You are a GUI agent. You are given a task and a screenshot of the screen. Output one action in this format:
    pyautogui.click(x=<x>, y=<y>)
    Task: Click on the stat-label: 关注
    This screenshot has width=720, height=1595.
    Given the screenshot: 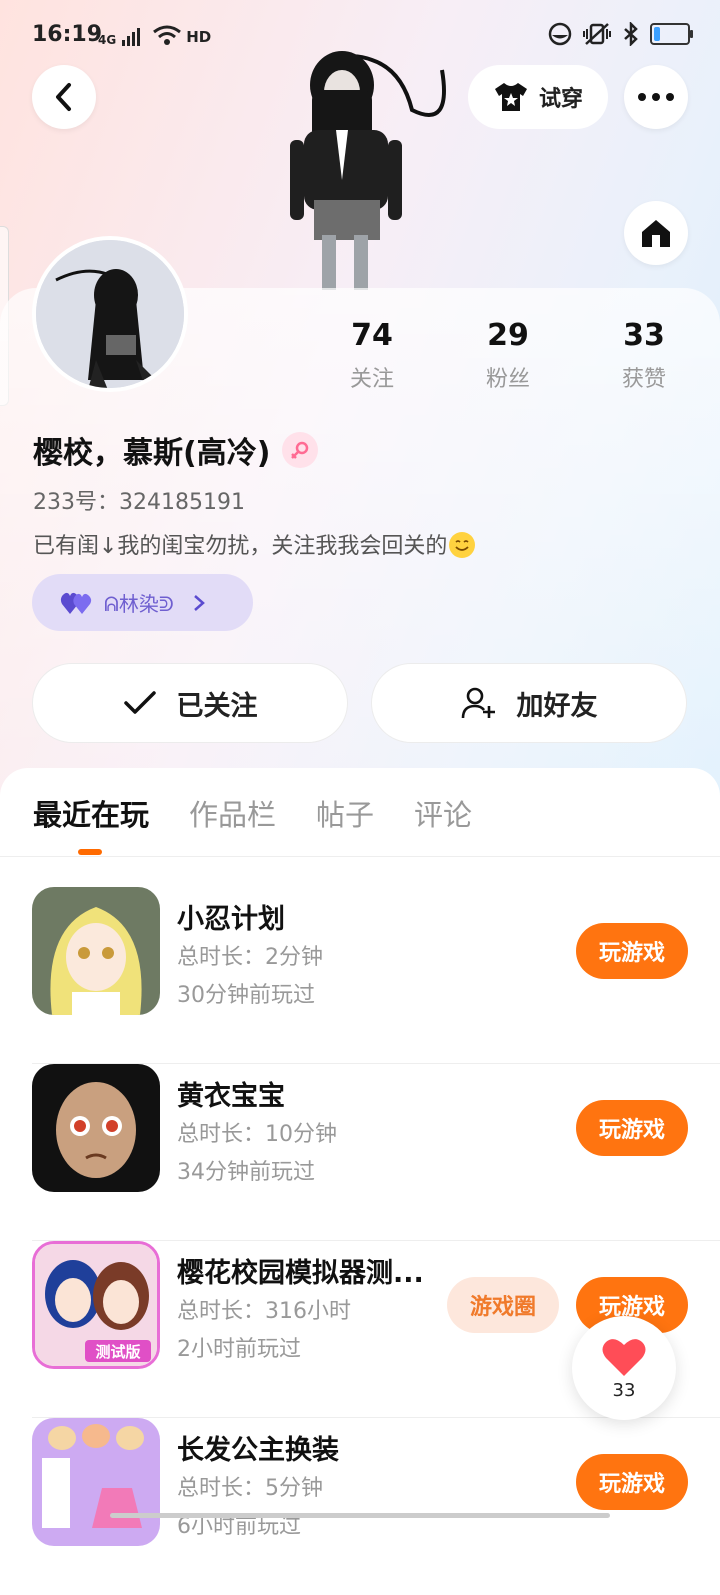 What is the action you would take?
    pyautogui.click(x=371, y=379)
    